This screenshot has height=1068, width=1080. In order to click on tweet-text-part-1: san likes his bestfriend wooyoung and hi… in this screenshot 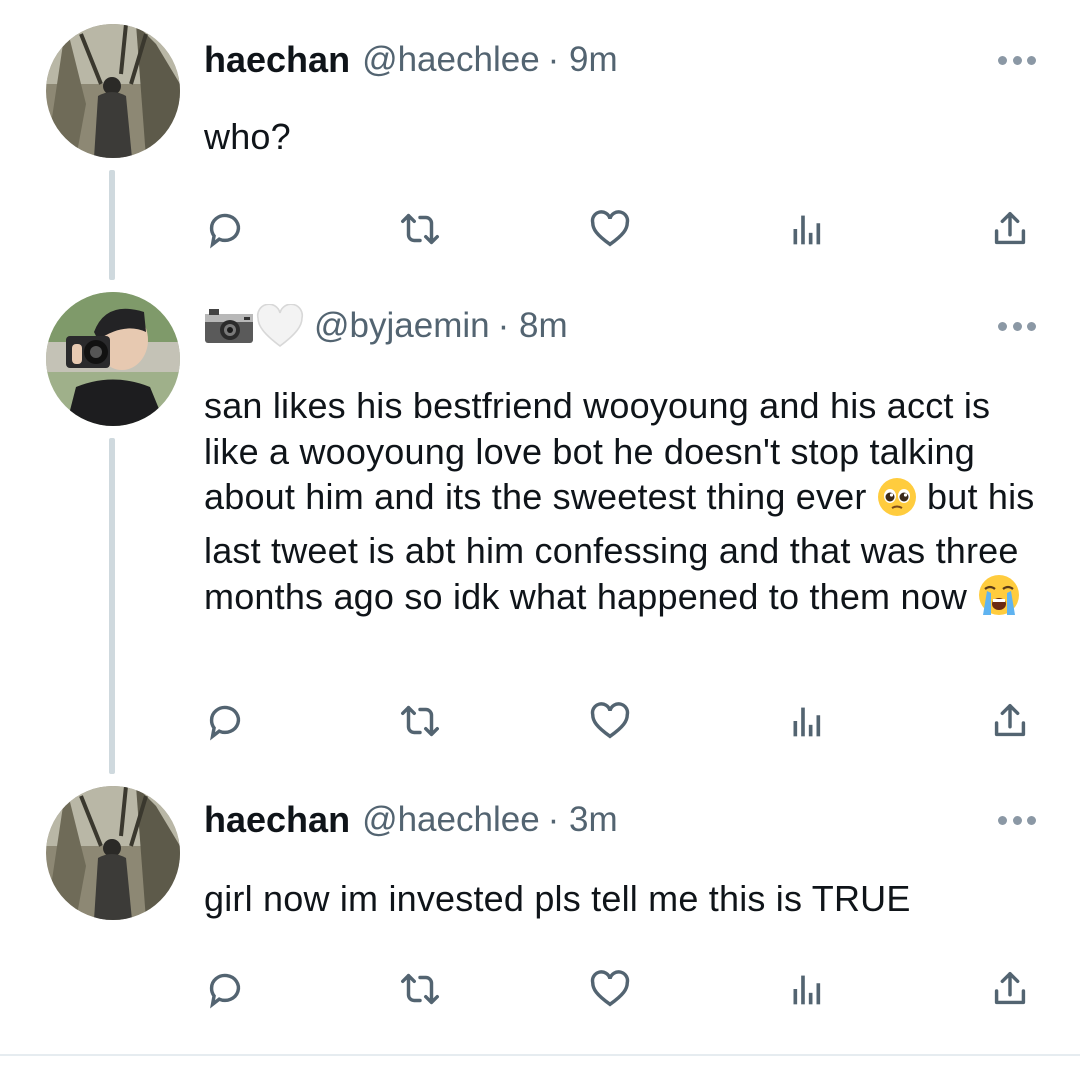, I will do `click(597, 451)`.